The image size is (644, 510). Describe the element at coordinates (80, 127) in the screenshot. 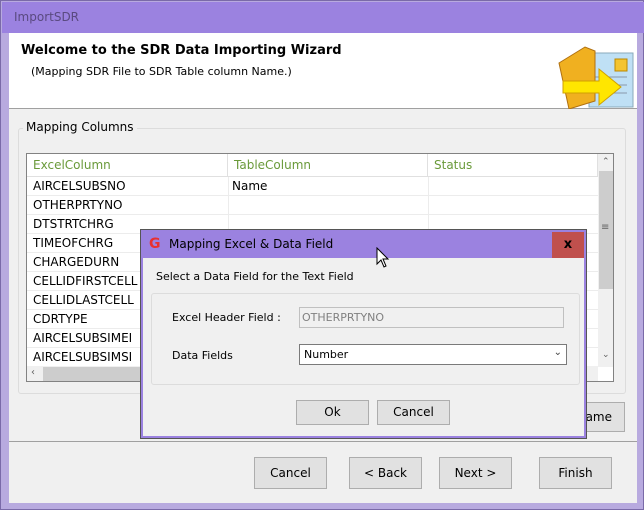

I see `group-label: Mapping Columns` at that location.